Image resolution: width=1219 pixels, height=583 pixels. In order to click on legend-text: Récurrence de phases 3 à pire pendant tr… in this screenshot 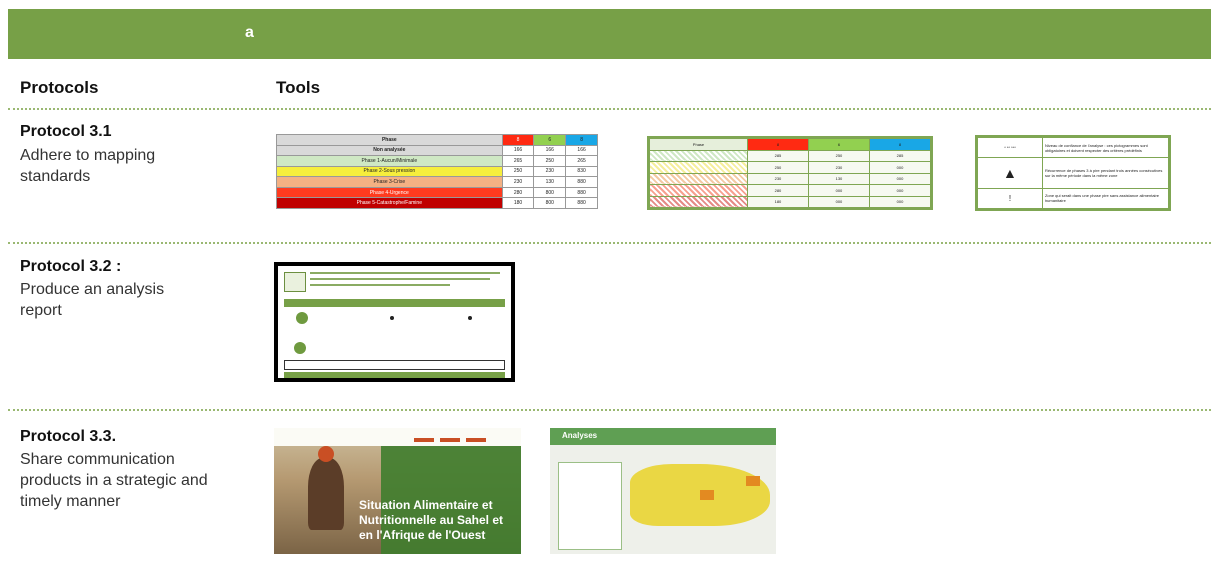, I will do `click(1105, 173)`.